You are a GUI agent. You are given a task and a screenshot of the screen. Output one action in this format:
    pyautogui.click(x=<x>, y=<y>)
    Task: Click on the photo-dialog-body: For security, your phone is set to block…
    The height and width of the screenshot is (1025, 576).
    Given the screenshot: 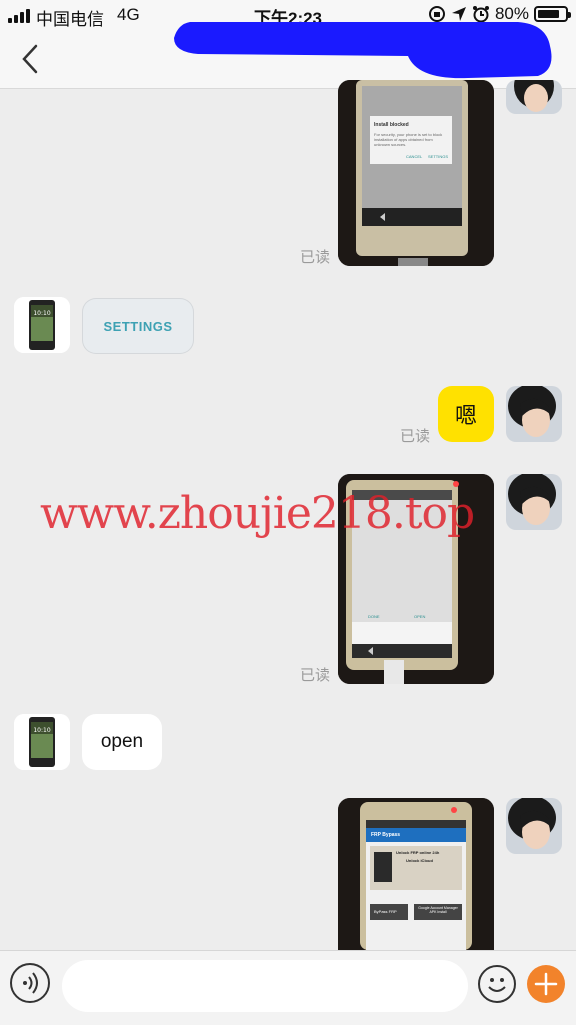 What is the action you would take?
    pyautogui.click(x=408, y=139)
    